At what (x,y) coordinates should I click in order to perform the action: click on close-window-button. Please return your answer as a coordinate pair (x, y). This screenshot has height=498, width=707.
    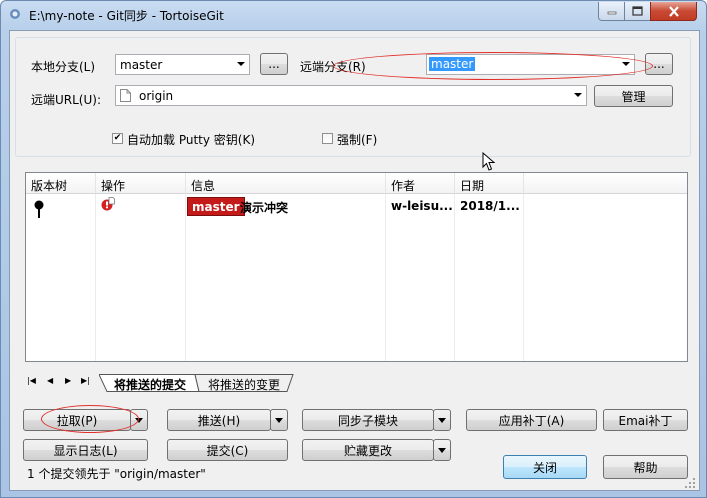
    Looking at the image, I should click on (673, 11).